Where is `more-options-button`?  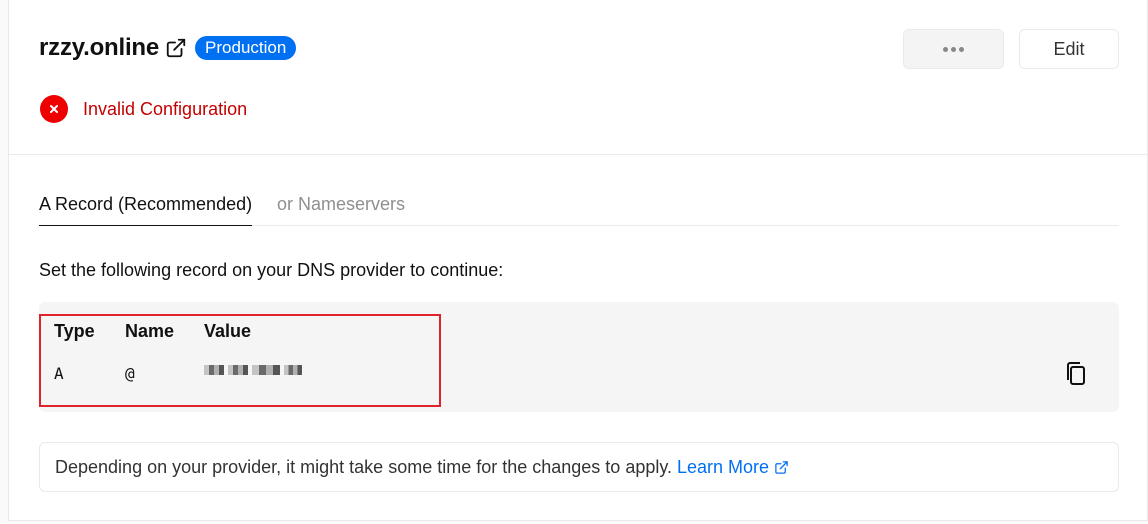 more-options-button is located at coordinates (953, 49).